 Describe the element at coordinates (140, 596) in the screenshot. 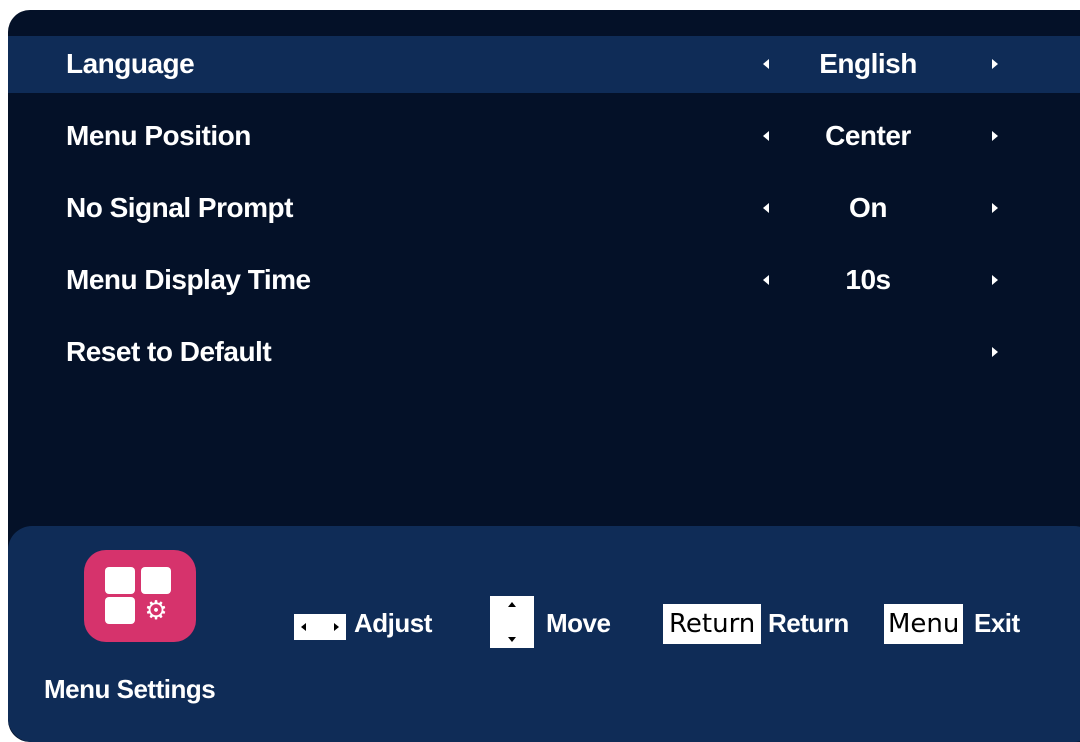

I see `menu-settings-icon: ⚙` at that location.